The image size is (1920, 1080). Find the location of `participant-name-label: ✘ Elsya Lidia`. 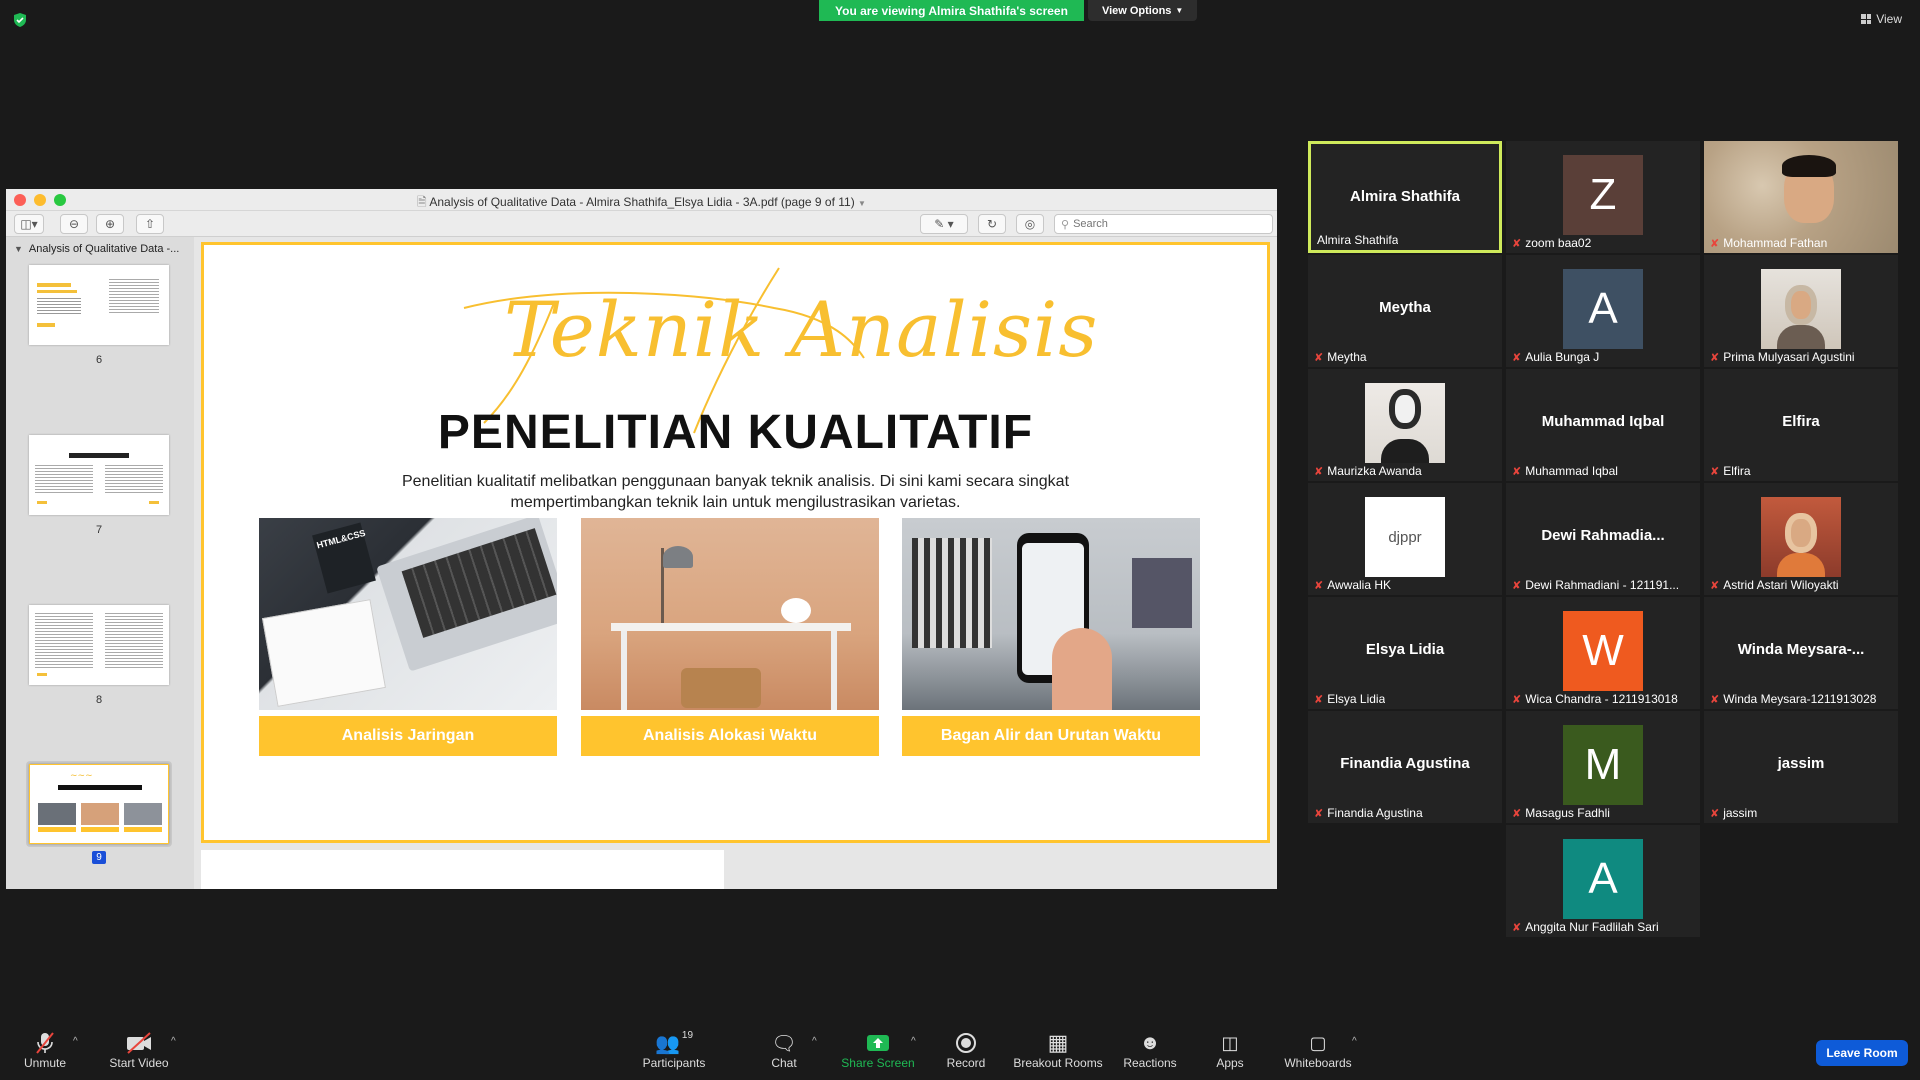

participant-name-label: ✘ Elsya Lidia is located at coordinates (1349, 699).